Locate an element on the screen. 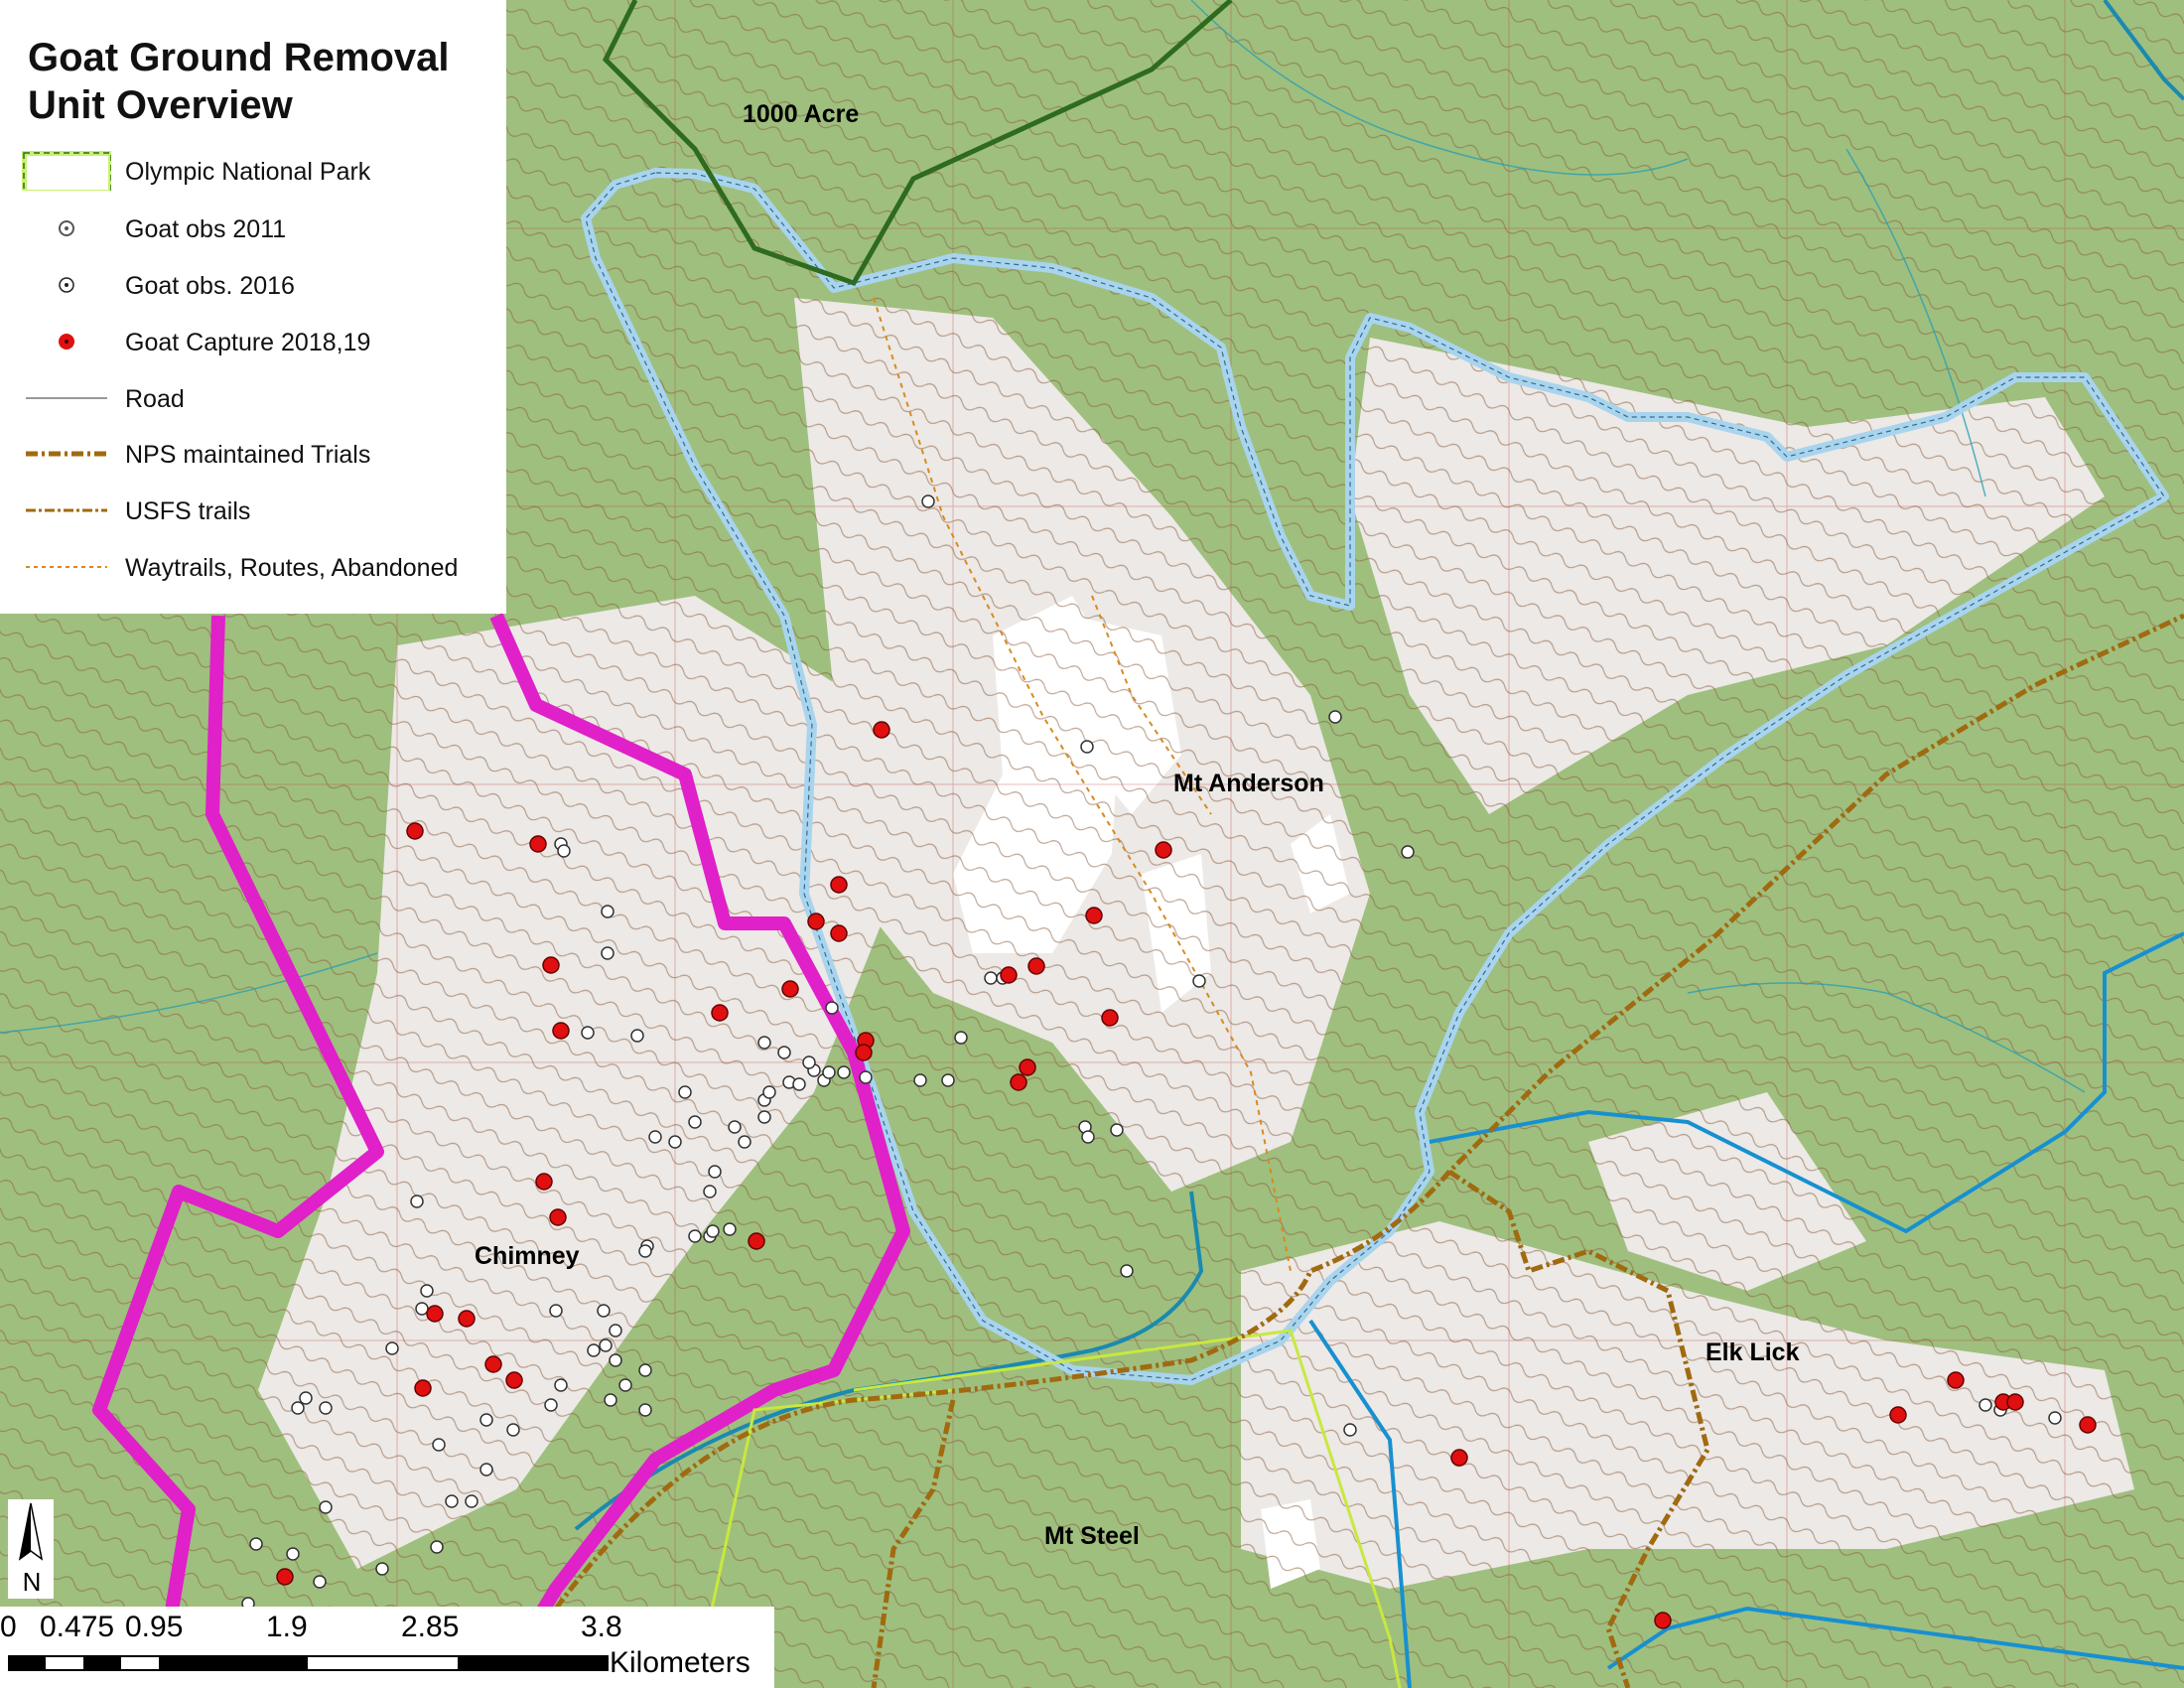 The width and height of the screenshot is (2184, 1688). scale-tick-3: 1.9 is located at coordinates (287, 1627).